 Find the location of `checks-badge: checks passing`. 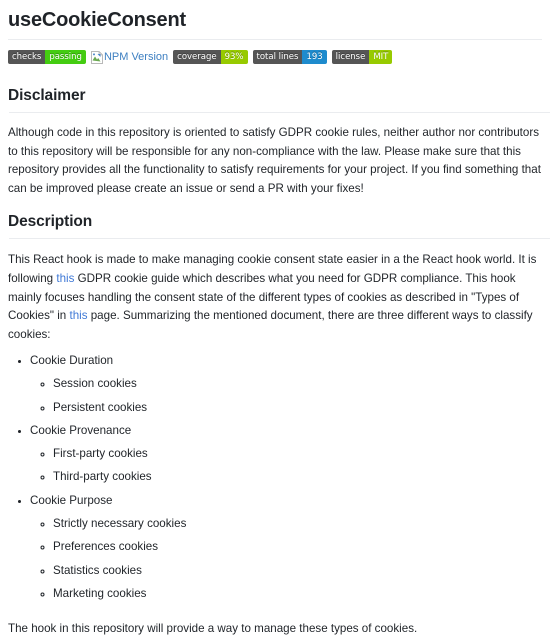

checks-badge: checks passing is located at coordinates (47, 57).